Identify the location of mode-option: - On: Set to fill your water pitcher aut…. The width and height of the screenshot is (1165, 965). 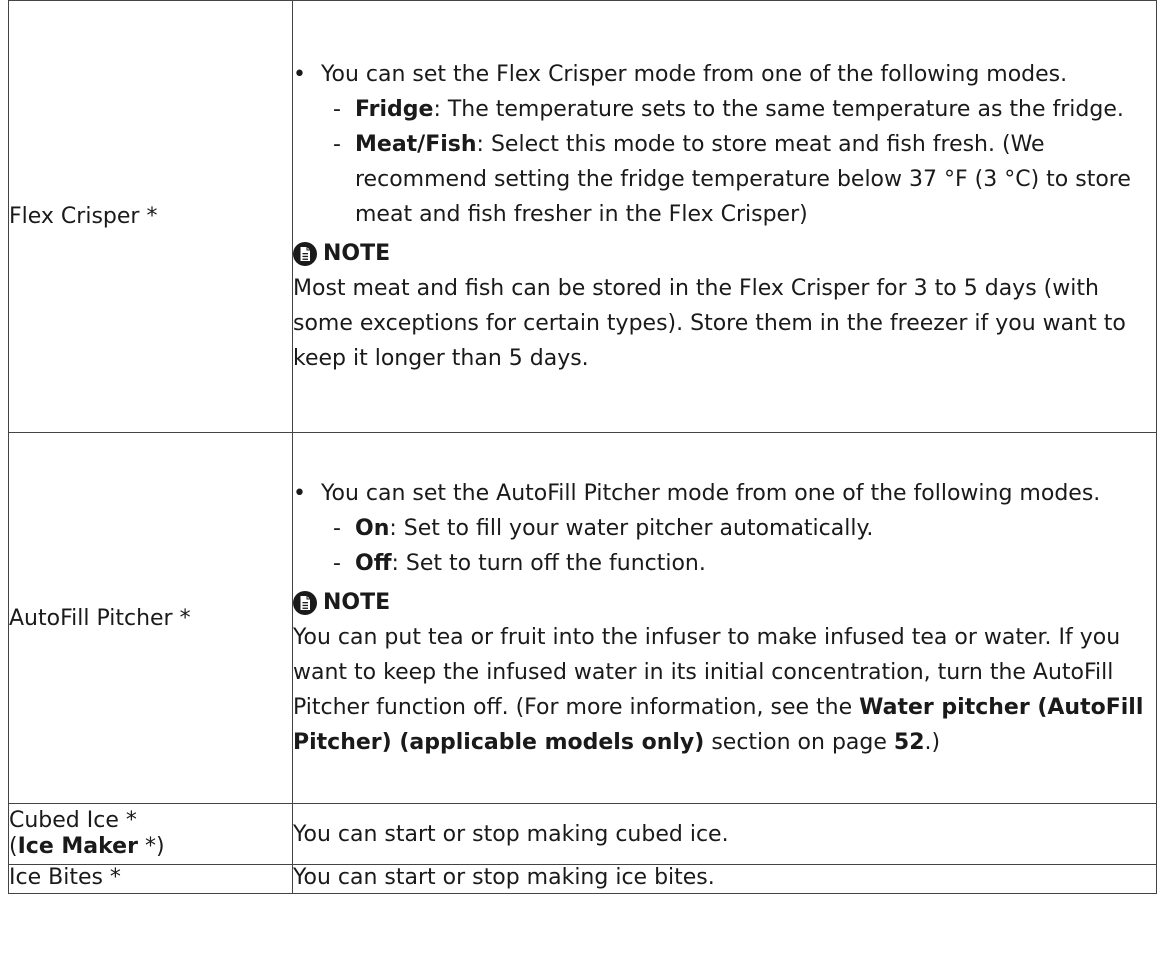
(603, 528).